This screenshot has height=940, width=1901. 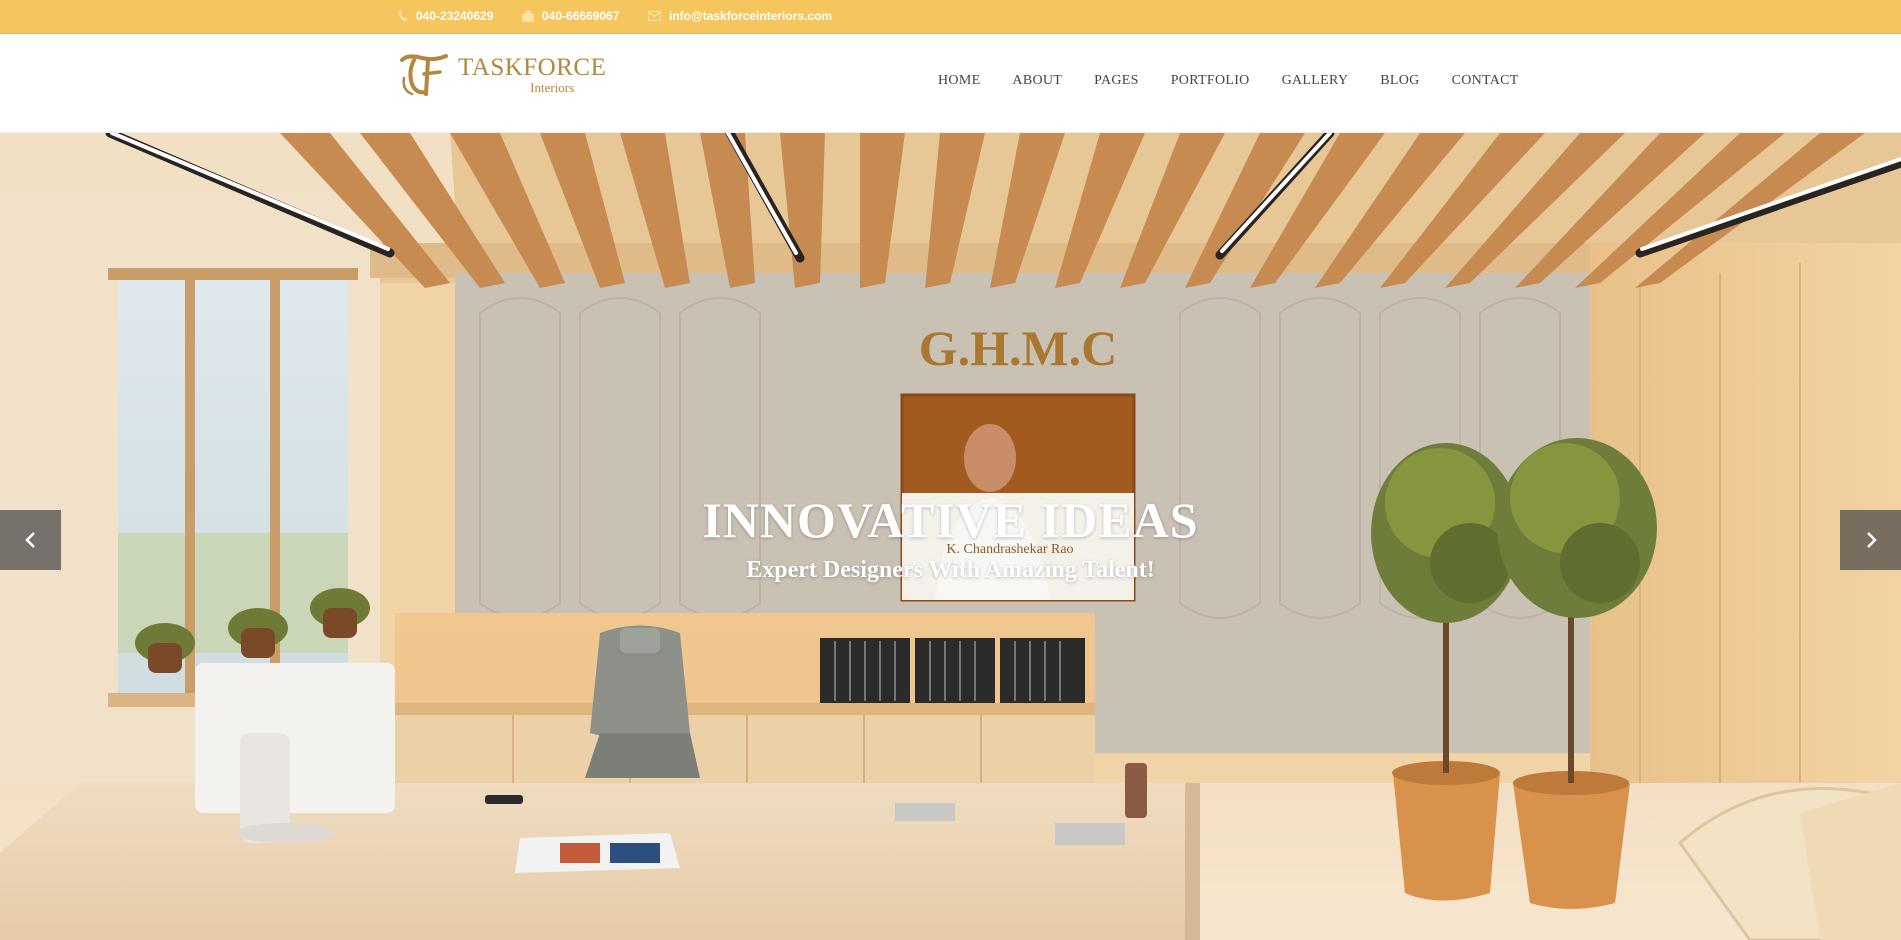 I want to click on nav-about: ABOUT, so click(x=1037, y=81).